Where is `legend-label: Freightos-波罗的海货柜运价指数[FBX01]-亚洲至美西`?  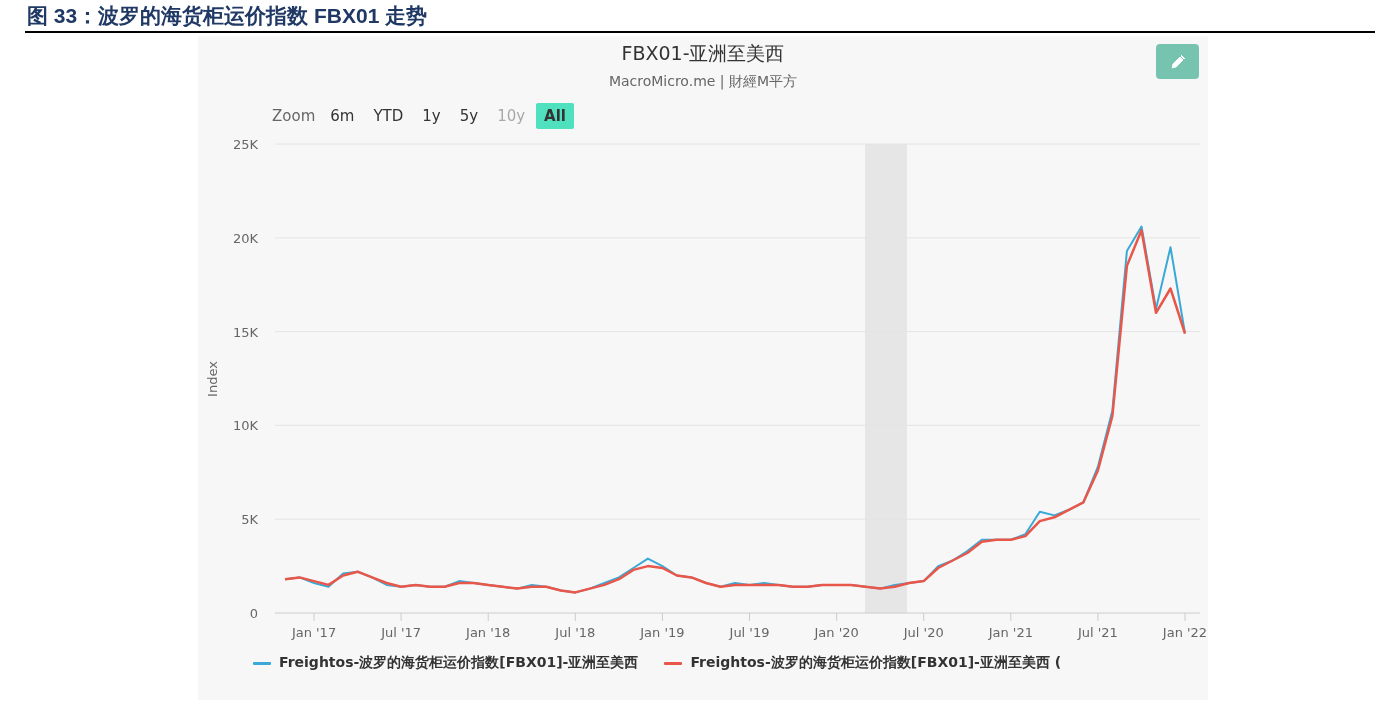
legend-label: Freightos-波罗的海货柜运价指数[FBX01]-亚洲至美西 is located at coordinates (459, 663).